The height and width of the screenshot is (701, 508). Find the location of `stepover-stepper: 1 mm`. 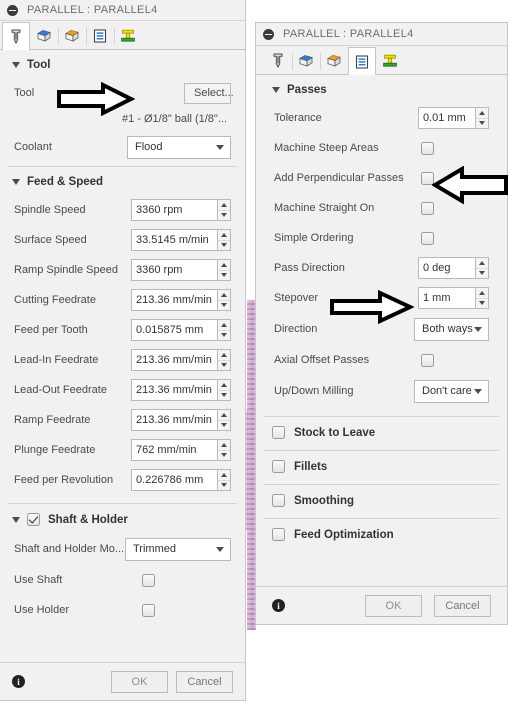

stepover-stepper: 1 mm is located at coordinates (453, 298).